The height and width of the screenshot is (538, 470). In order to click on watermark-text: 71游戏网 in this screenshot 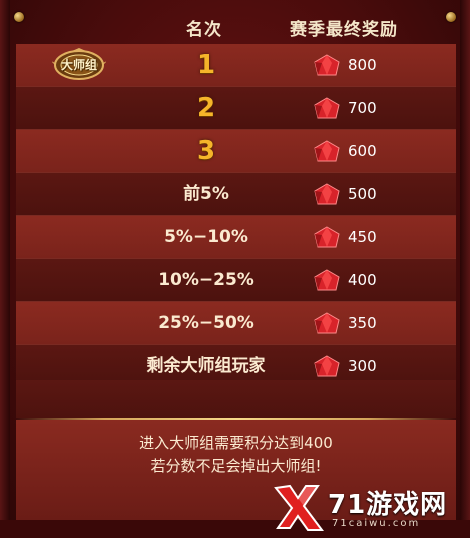, I will do `click(388, 505)`.